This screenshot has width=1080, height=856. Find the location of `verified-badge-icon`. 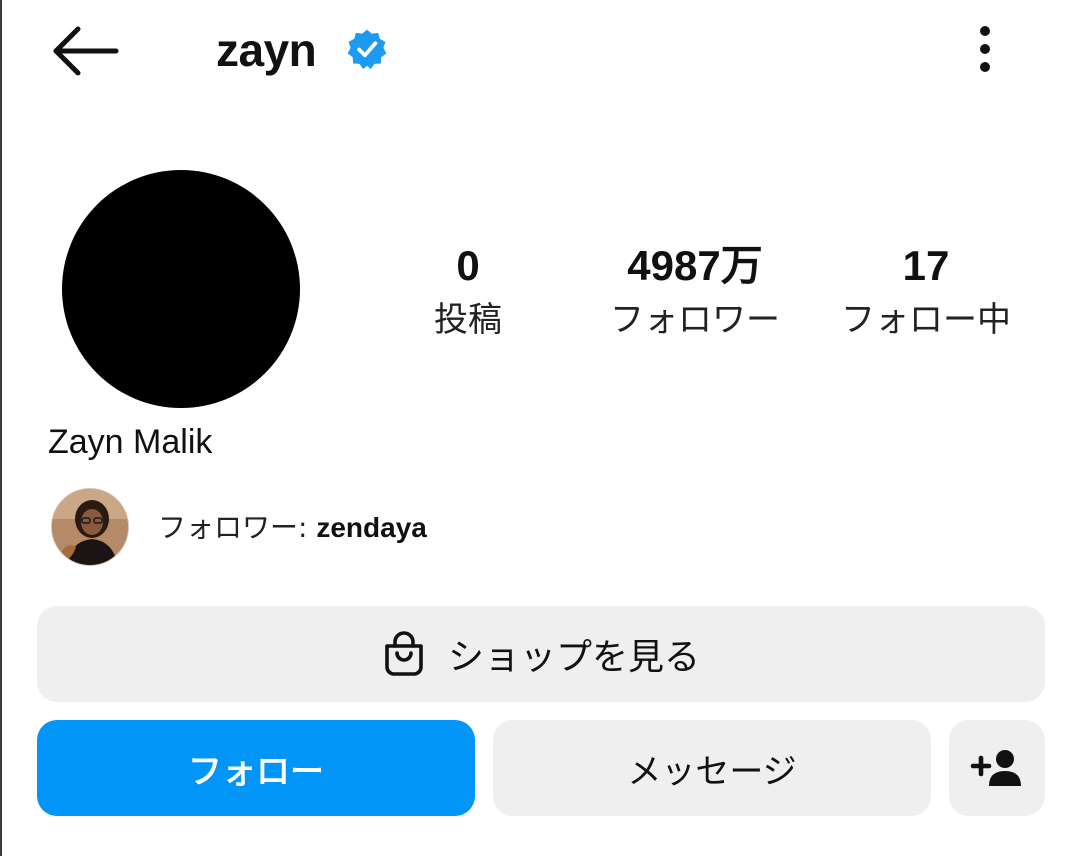

verified-badge-icon is located at coordinates (367, 49).